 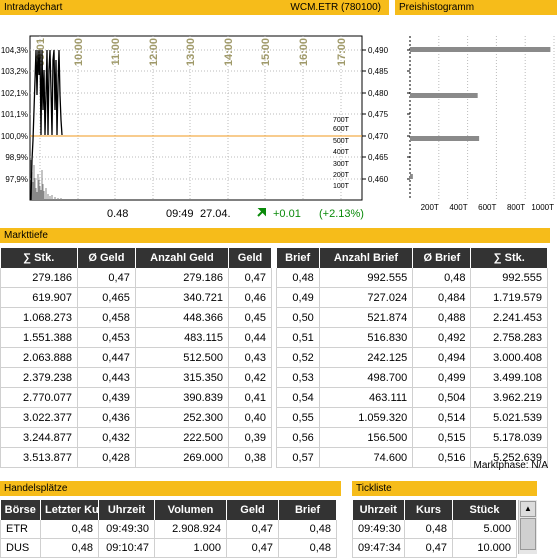 I want to click on time-label: 11:00, so click(x=116, y=52).